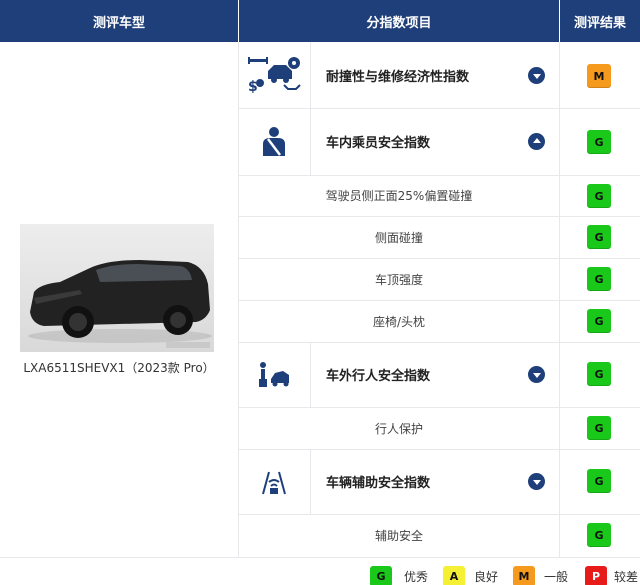  I want to click on vehicle-name: LXA6511SHEVX1（2023款 Pro）, so click(119, 368).